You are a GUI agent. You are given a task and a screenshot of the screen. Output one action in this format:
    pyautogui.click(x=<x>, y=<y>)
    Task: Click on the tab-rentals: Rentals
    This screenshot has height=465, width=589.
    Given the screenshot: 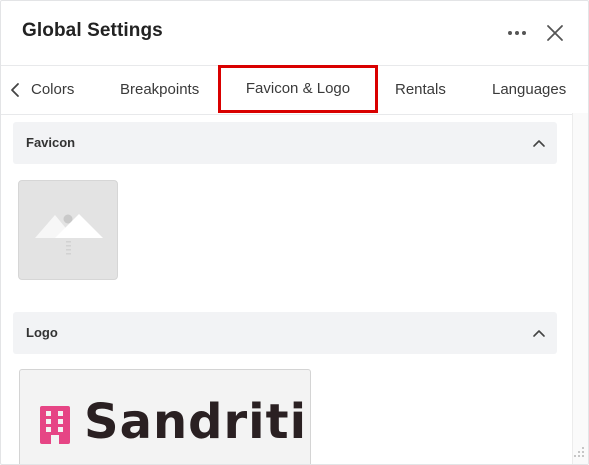 What is the action you would take?
    pyautogui.click(x=420, y=90)
    